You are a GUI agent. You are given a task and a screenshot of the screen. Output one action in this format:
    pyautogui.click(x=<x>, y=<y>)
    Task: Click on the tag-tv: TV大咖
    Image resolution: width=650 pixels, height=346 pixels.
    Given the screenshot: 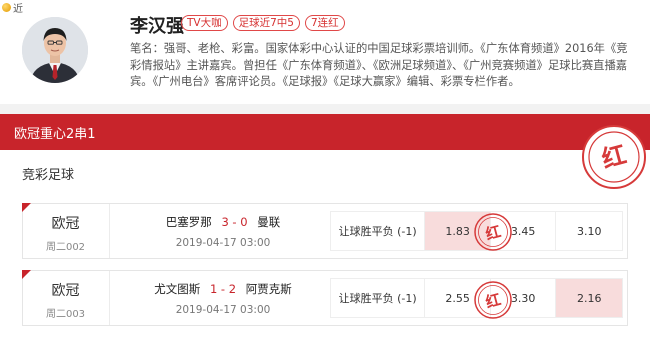 What is the action you would take?
    pyautogui.click(x=204, y=23)
    